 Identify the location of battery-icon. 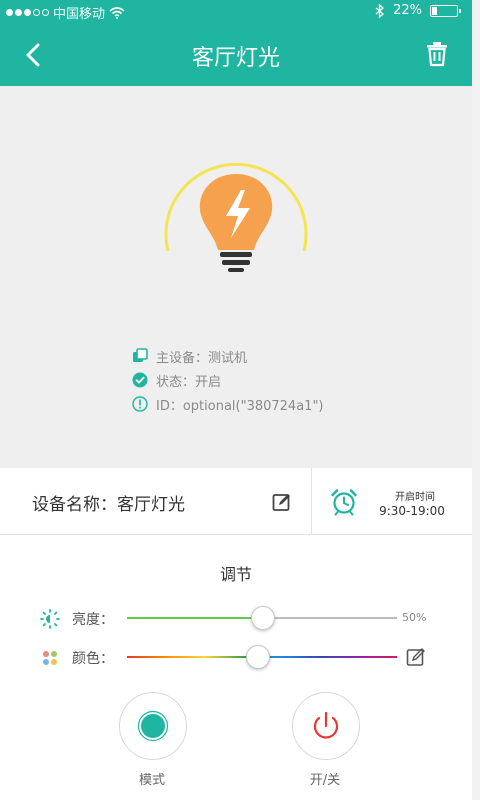
(445, 10).